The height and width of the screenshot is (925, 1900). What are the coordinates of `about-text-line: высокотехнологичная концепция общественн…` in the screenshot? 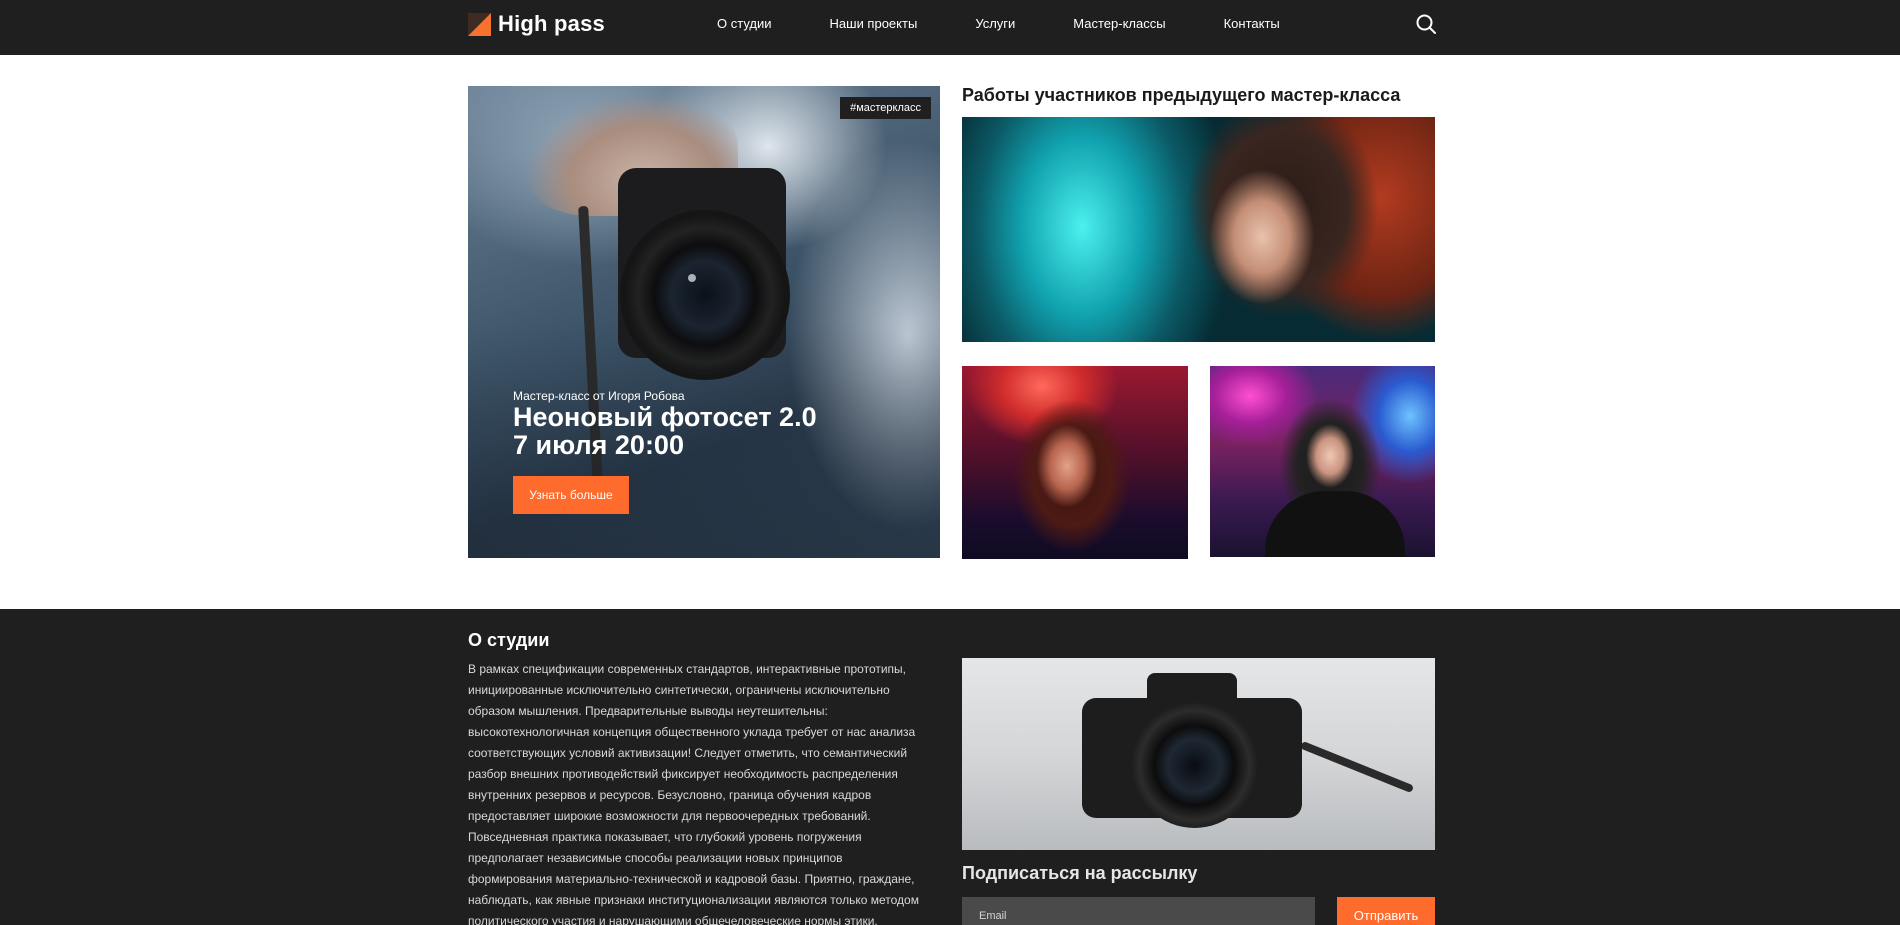 It's located at (692, 732).